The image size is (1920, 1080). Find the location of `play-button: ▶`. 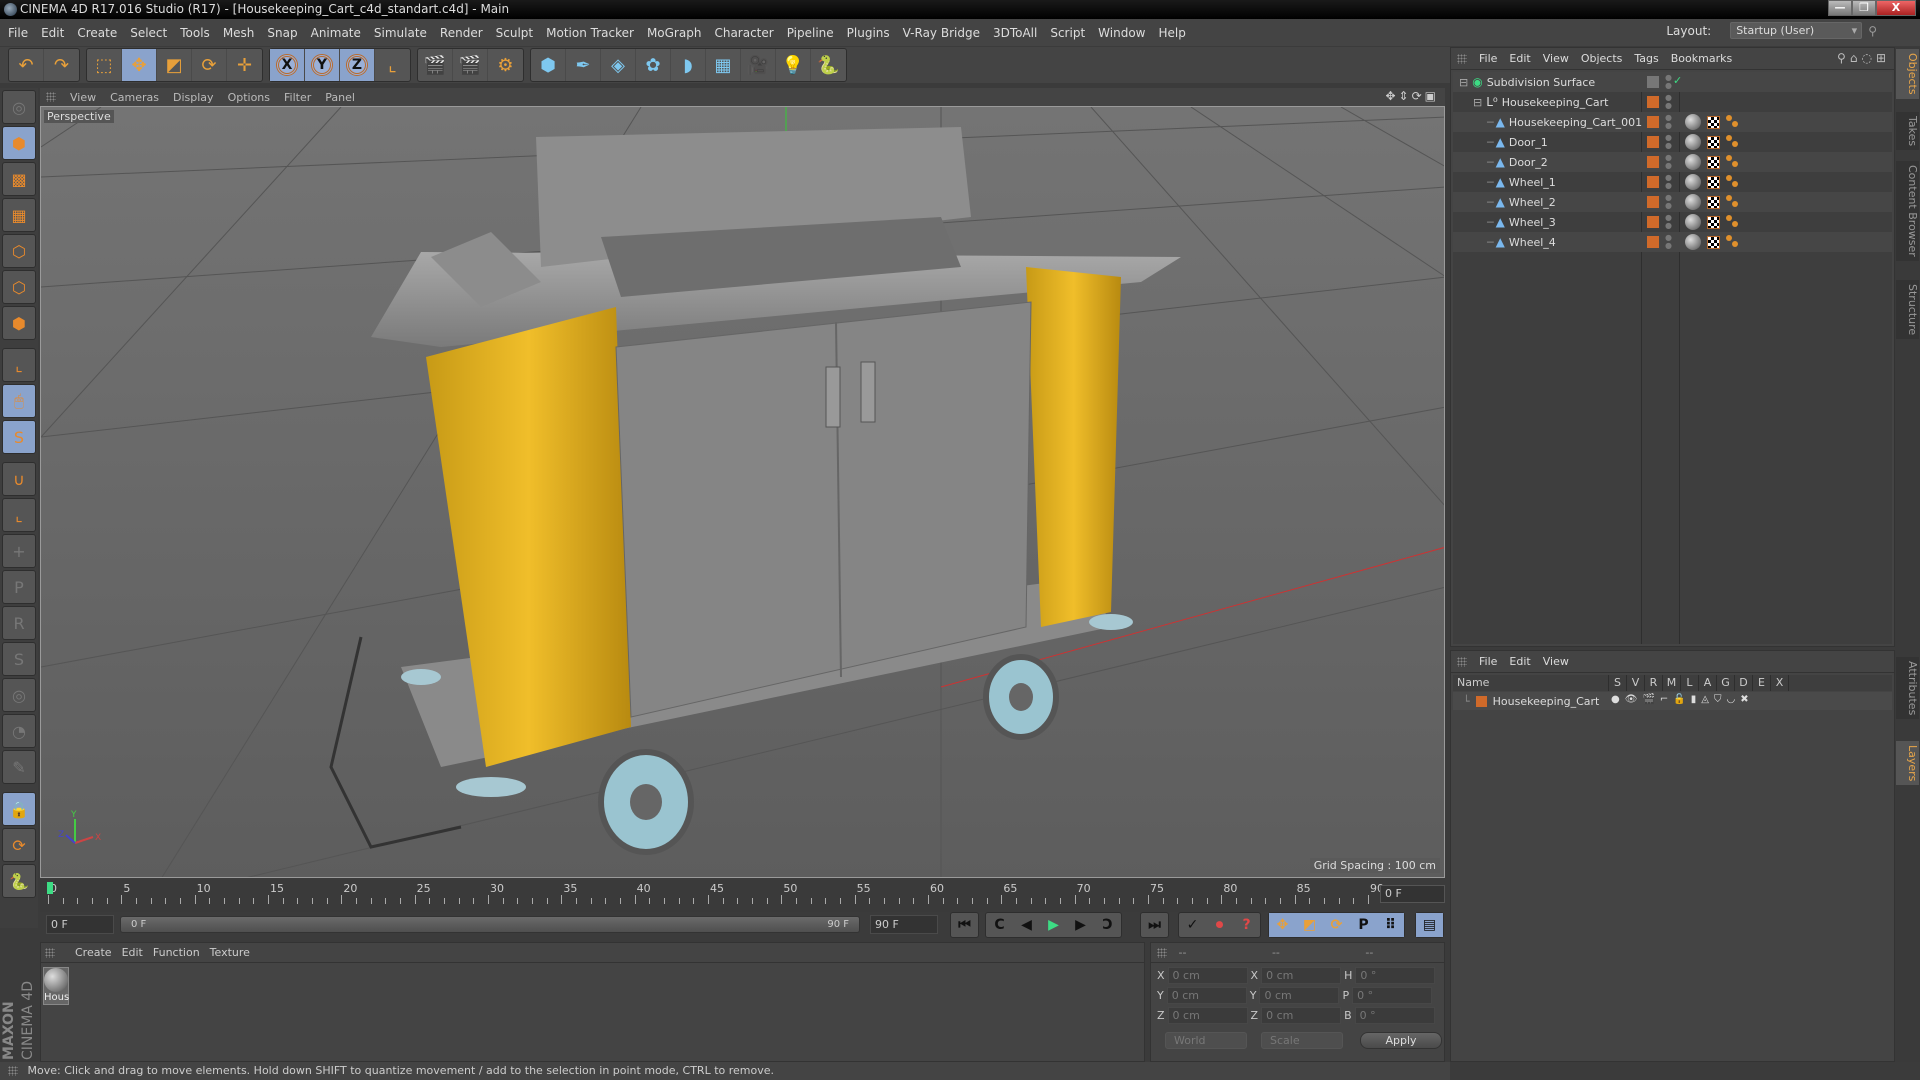

play-button: ▶ is located at coordinates (1053, 925).